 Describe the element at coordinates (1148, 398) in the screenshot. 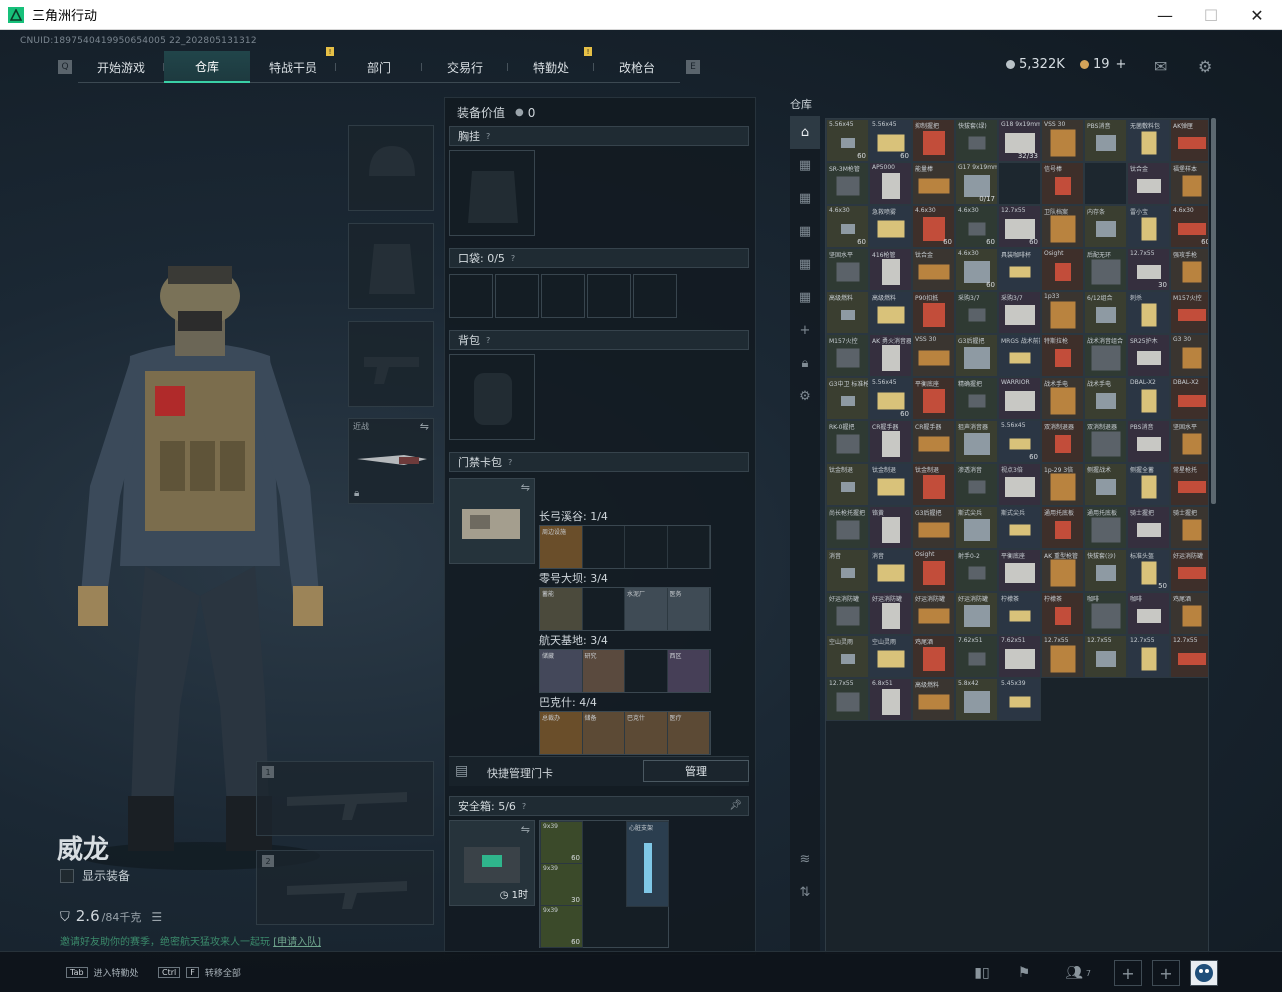

I see `storage-item: DBAL-X2` at that location.